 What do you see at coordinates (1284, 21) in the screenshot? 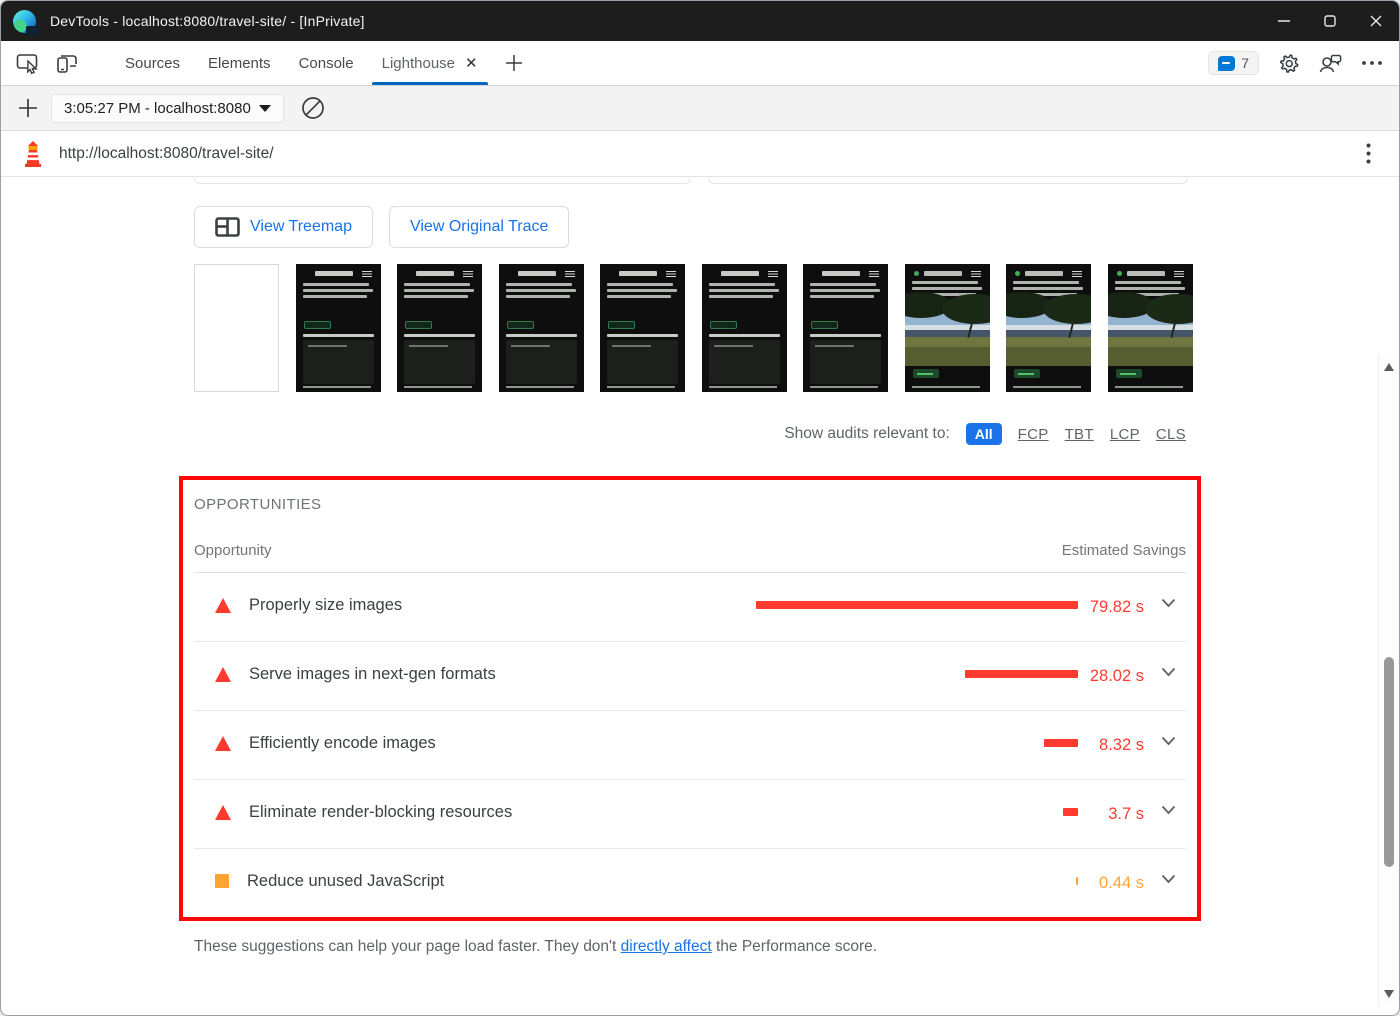
I see `minimize-button` at bounding box center [1284, 21].